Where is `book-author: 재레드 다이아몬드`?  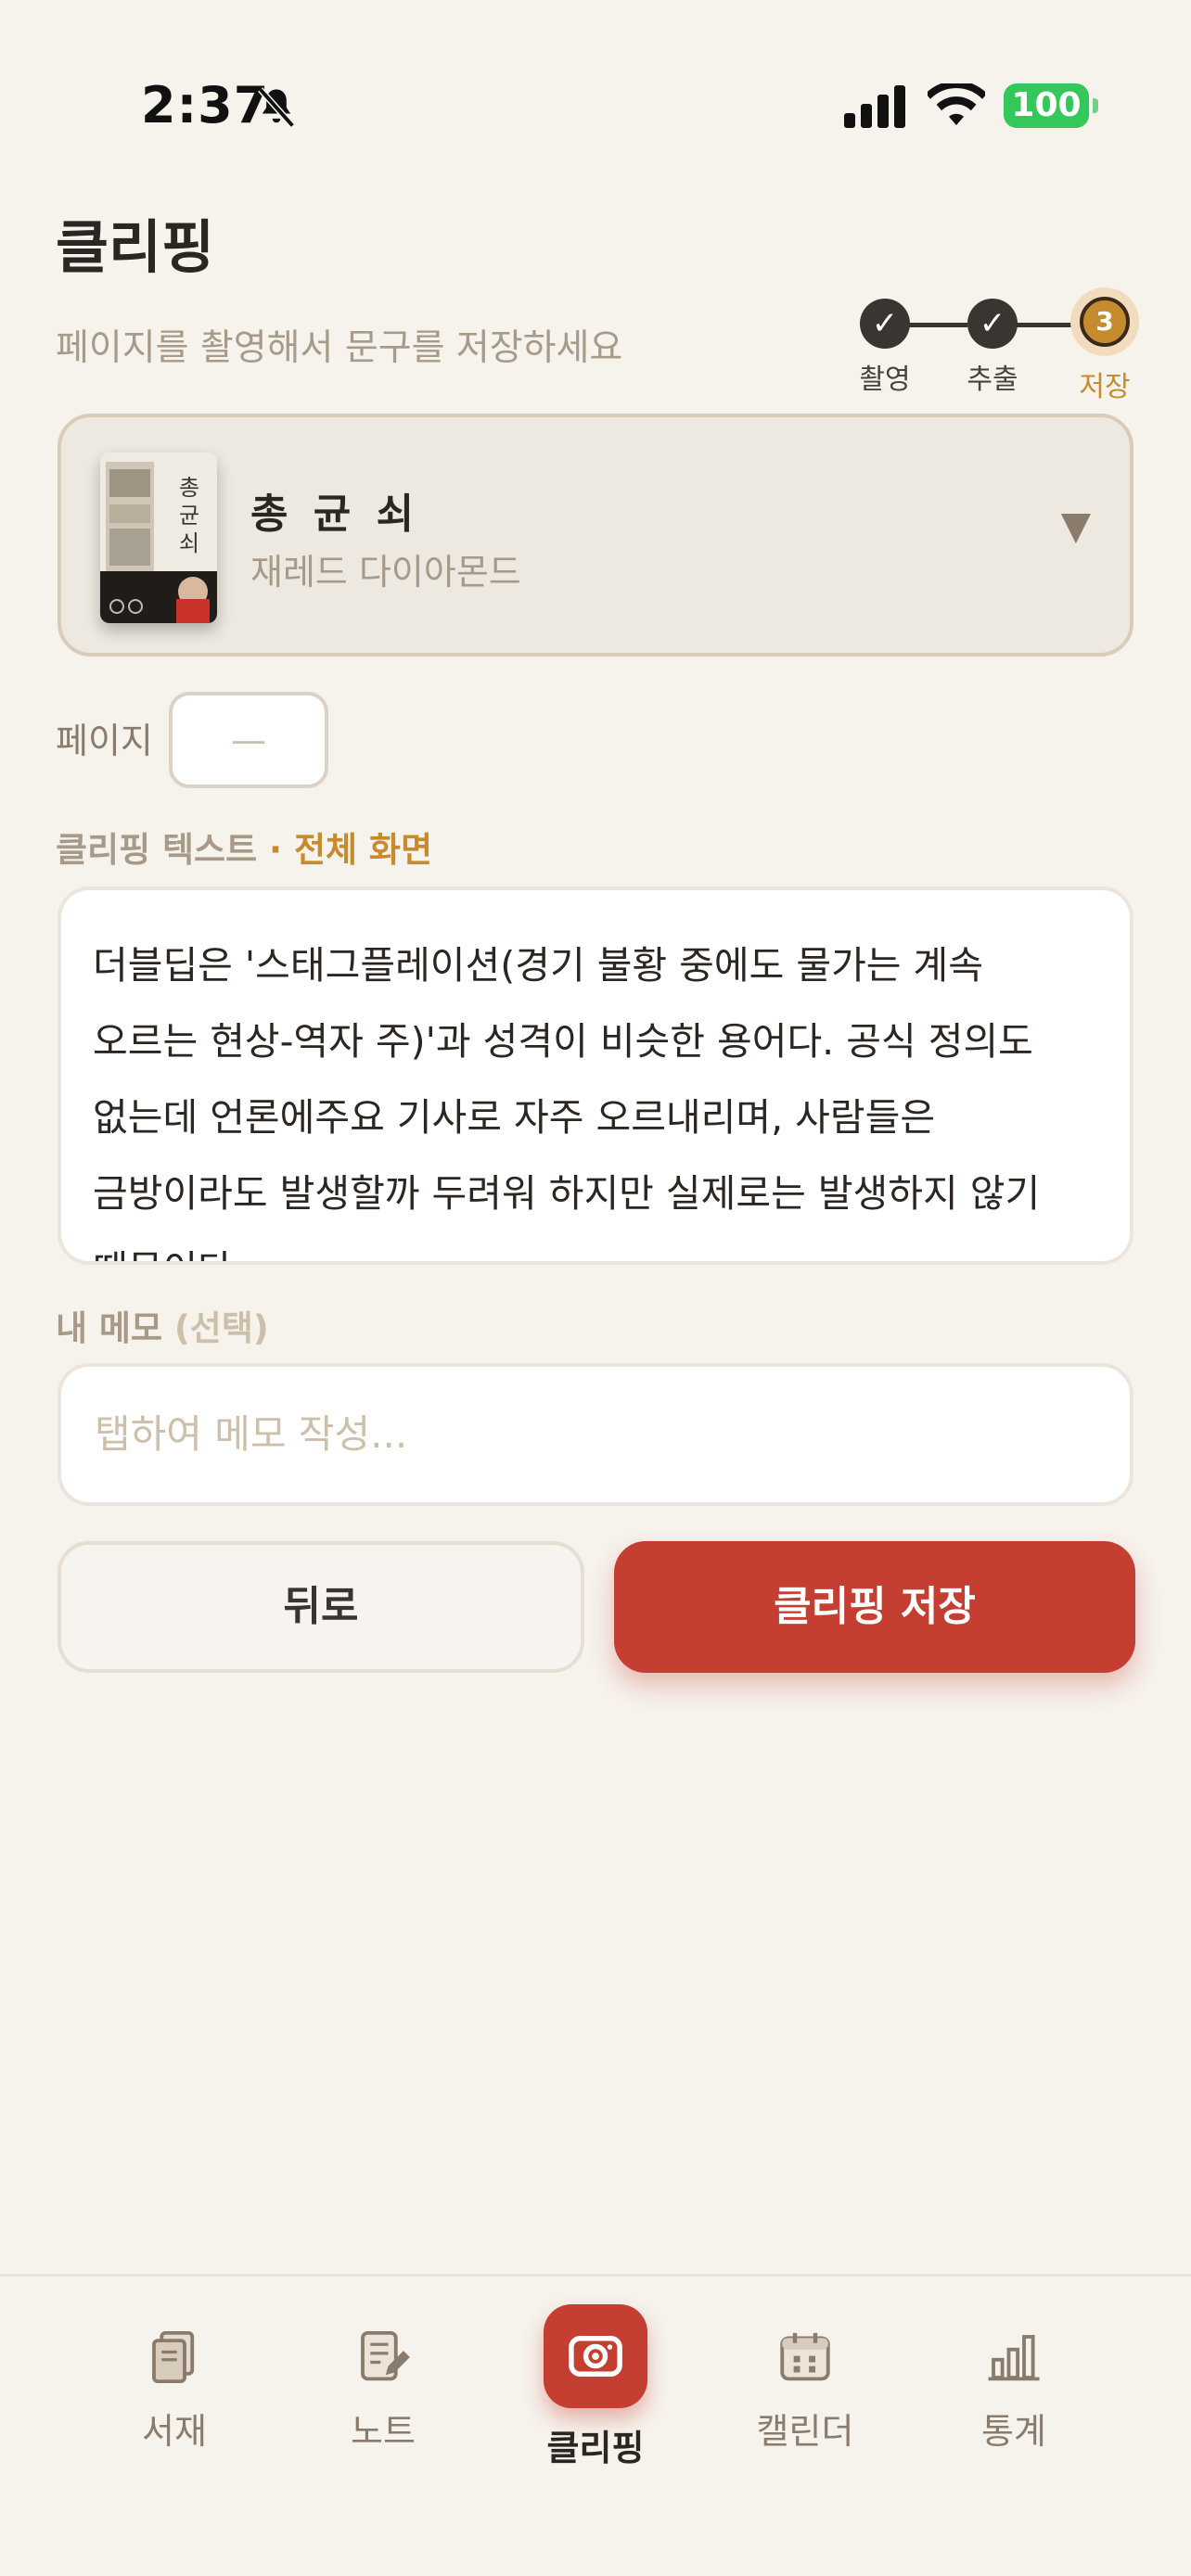 book-author: 재레드 다이아몬드 is located at coordinates (386, 572).